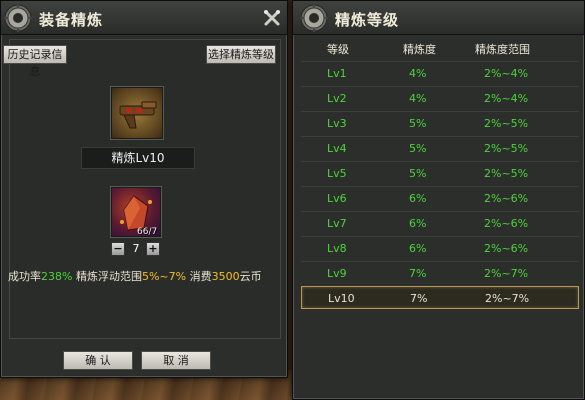 Image resolution: width=585 pixels, height=400 pixels. What do you see at coordinates (153, 249) in the screenshot?
I see `increase-button: +` at bounding box center [153, 249].